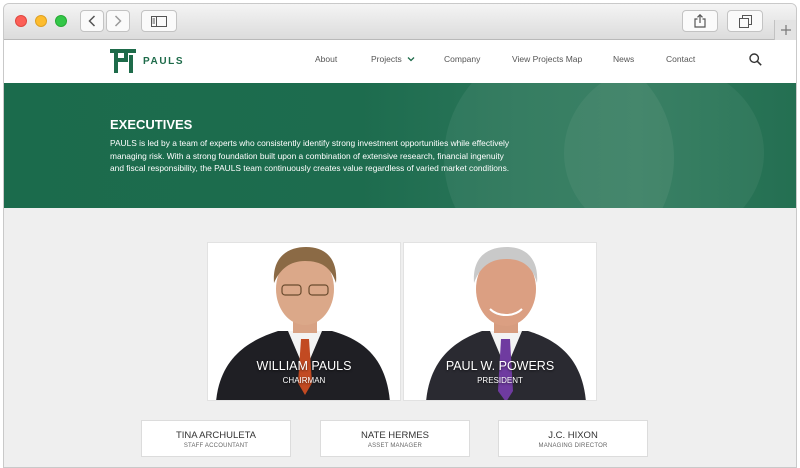 This screenshot has width=800, height=468. Describe the element at coordinates (326, 59) in the screenshot. I see `nav-about: About` at that location.